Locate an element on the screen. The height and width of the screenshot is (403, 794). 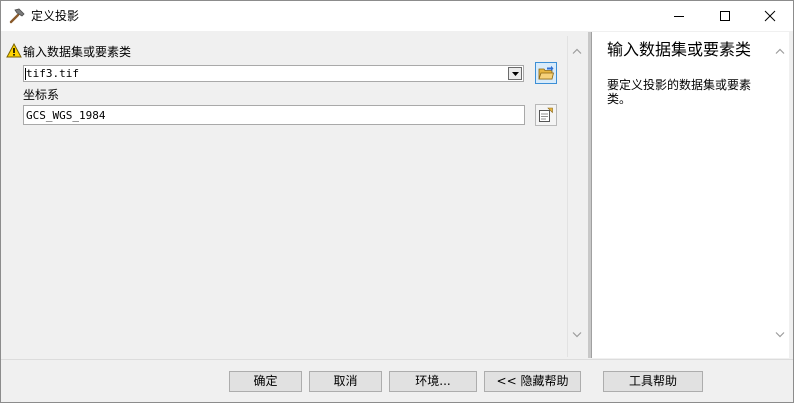
close-icon is located at coordinates (770, 16).